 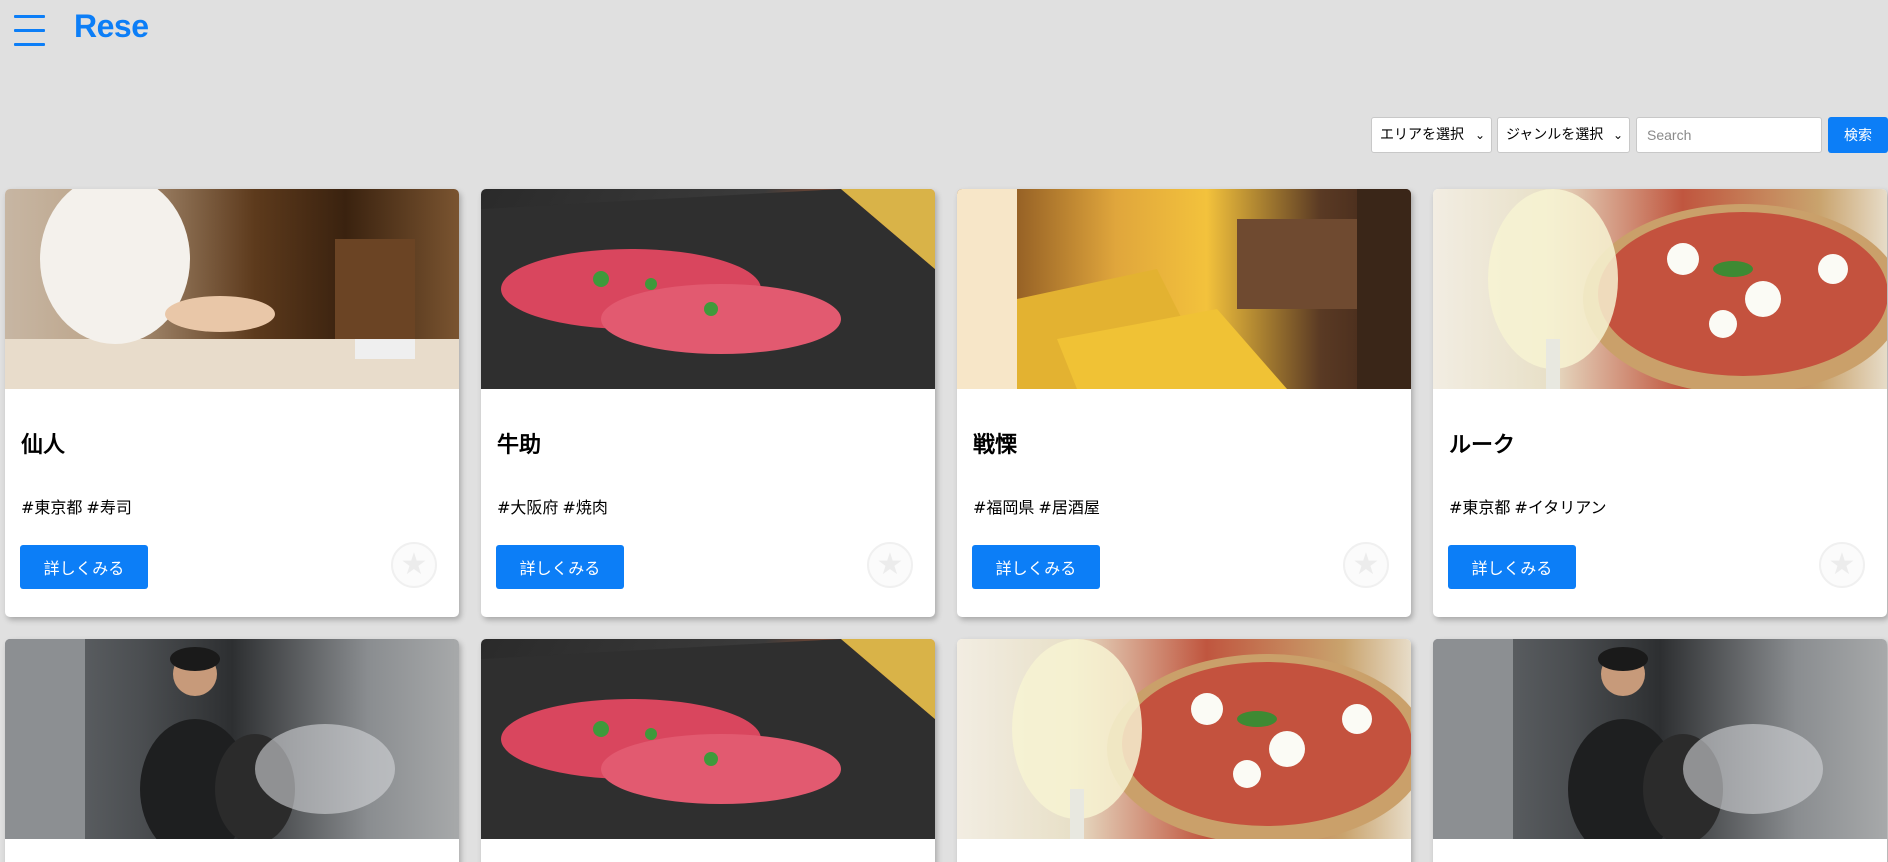 I want to click on shop-name: ルーク, so click(x=1482, y=445).